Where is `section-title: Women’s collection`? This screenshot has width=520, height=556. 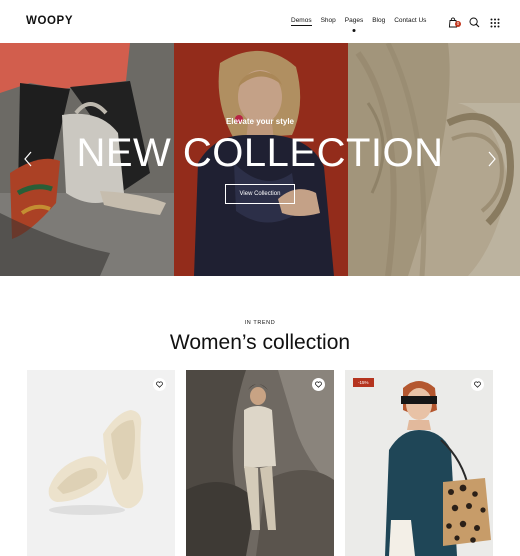 section-title: Women’s collection is located at coordinates (260, 342).